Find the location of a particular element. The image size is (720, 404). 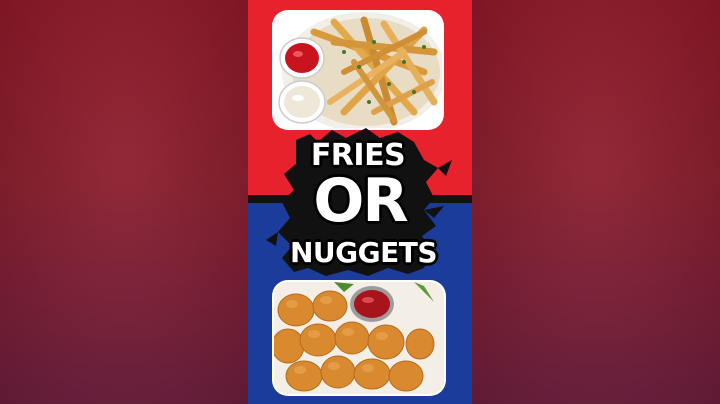

title-nuggets: NUGGETS is located at coordinates (364, 252).